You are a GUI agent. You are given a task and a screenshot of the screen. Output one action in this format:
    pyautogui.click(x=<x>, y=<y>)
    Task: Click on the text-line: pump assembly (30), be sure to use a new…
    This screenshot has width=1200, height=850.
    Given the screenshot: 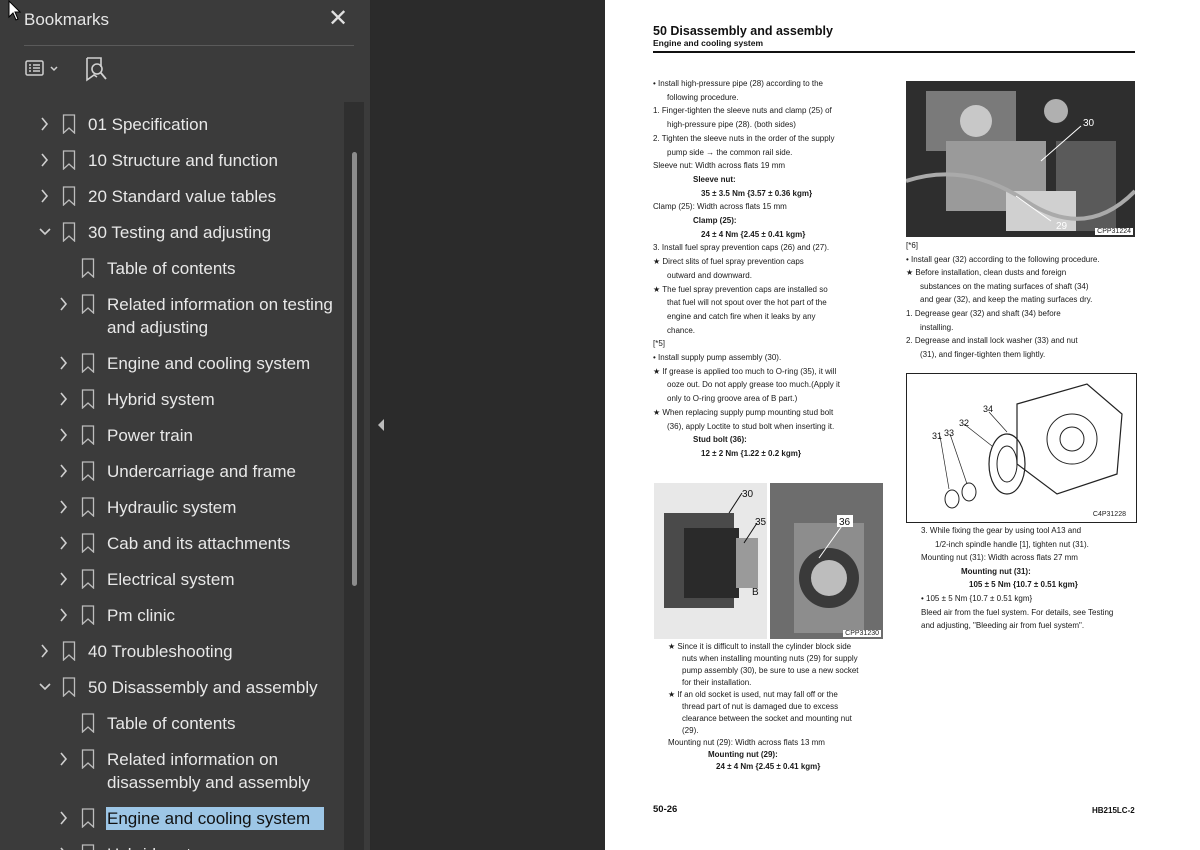 What is the action you would take?
    pyautogui.click(x=770, y=670)
    